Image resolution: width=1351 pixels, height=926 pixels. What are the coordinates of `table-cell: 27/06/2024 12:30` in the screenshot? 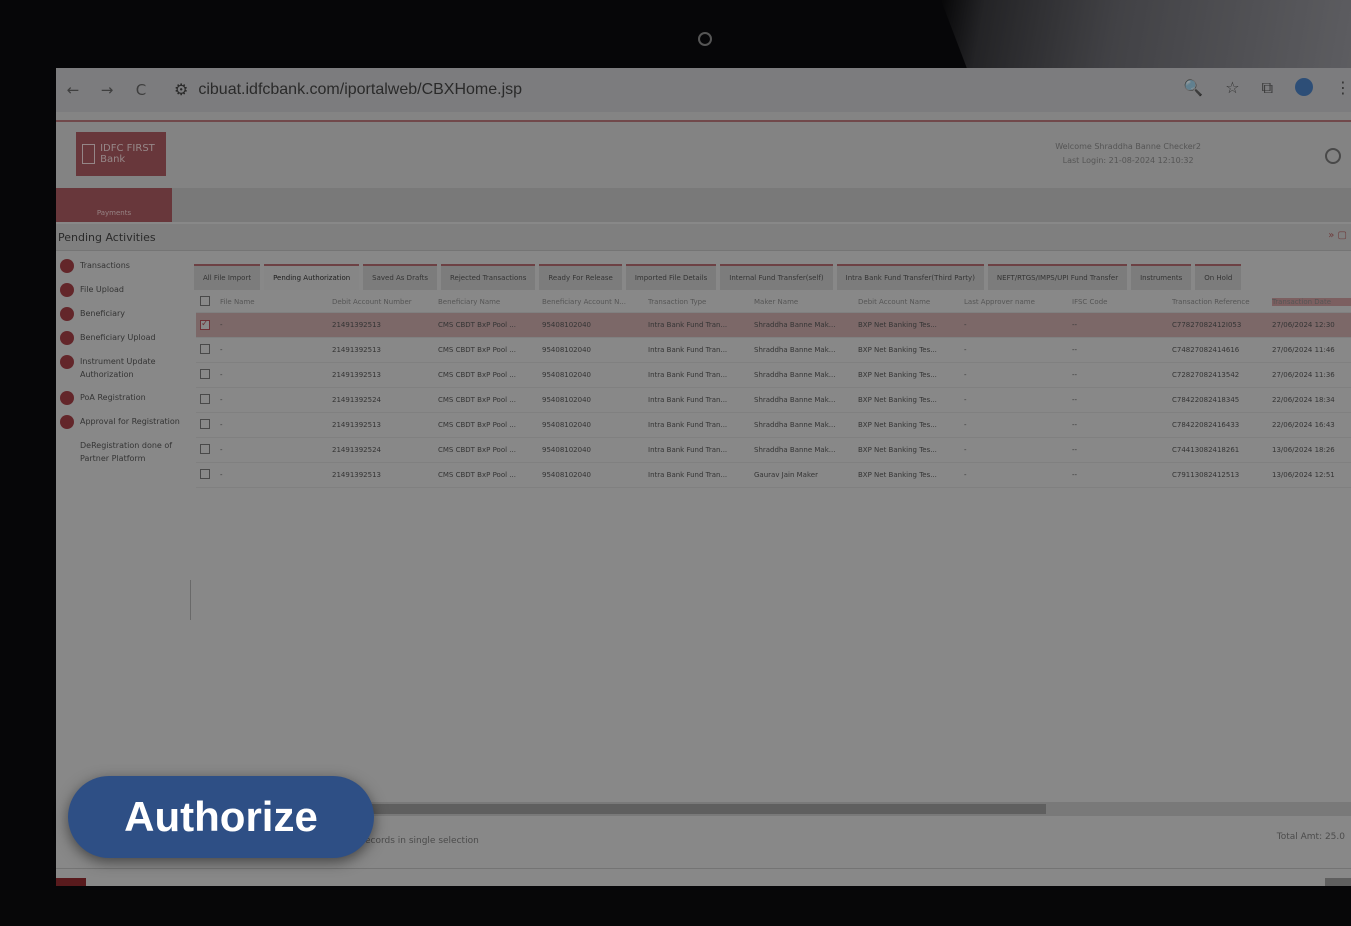 It's located at (1303, 325).